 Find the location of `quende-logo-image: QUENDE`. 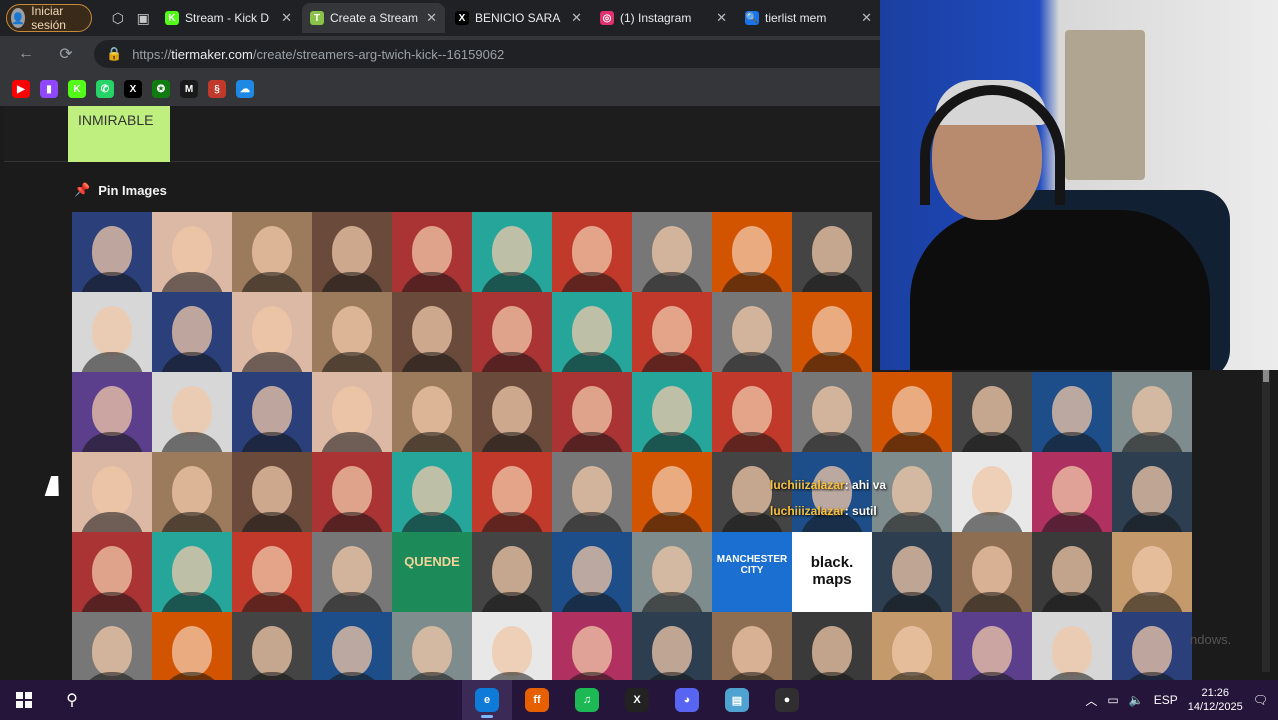

quende-logo-image: QUENDE is located at coordinates (432, 572).